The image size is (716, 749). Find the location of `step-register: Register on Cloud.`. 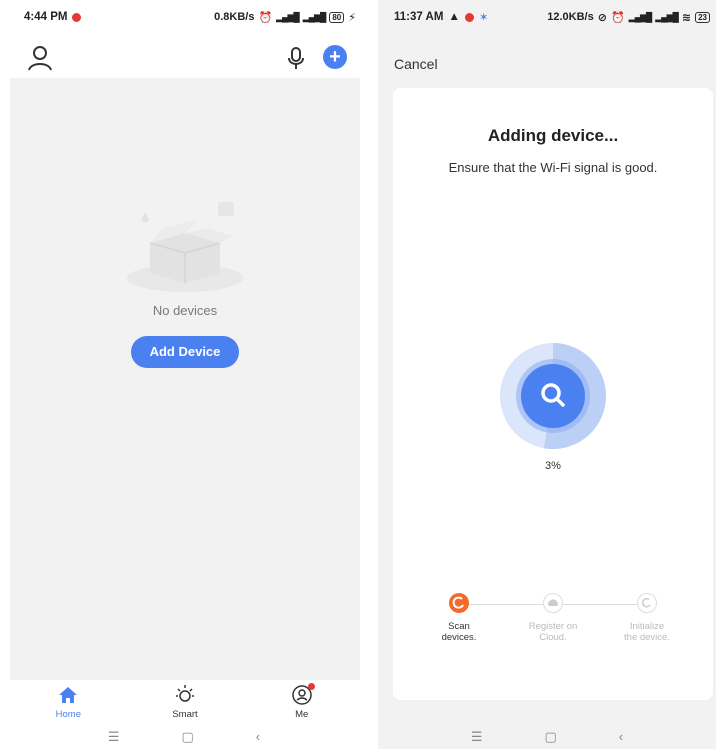

step-register: Register on Cloud. is located at coordinates (553, 618).